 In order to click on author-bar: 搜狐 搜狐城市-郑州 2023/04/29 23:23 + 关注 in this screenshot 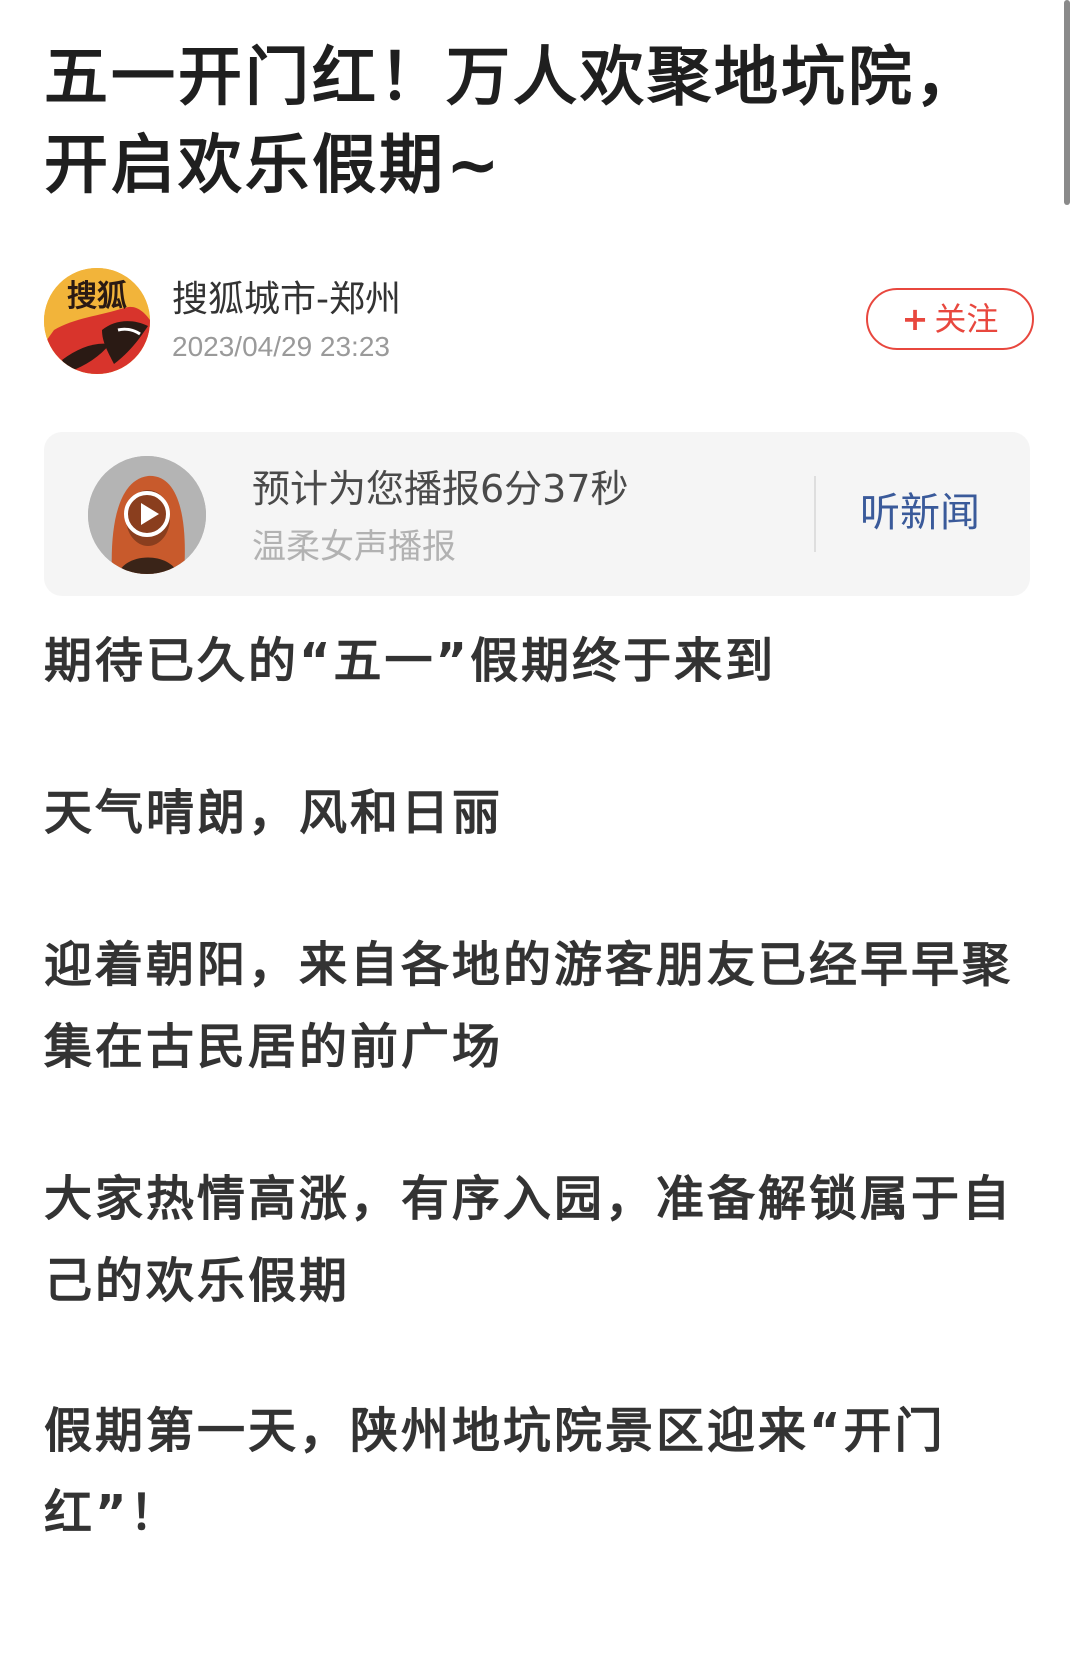, I will do `click(540, 323)`.